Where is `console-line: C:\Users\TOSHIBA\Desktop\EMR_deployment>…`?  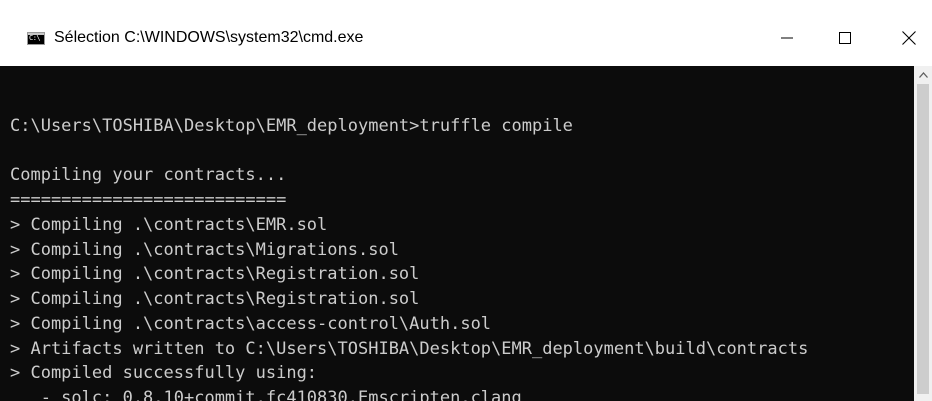
console-line: C:\Users\TOSHIBA\Desktop\EMR_deployment>… is located at coordinates (291, 125).